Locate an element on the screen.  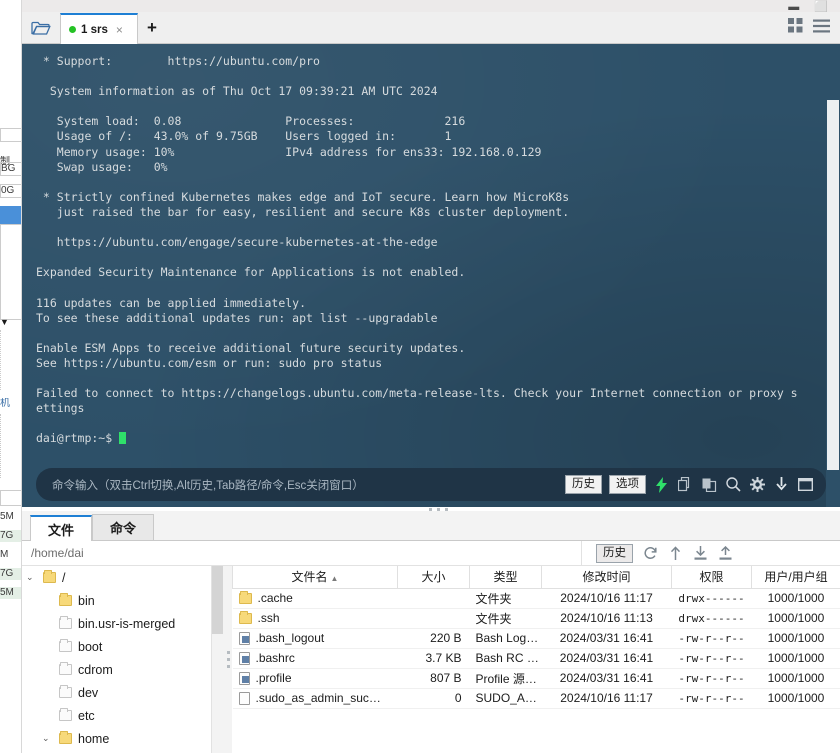
cell-name: .ssh is located at coordinates (315, 618).